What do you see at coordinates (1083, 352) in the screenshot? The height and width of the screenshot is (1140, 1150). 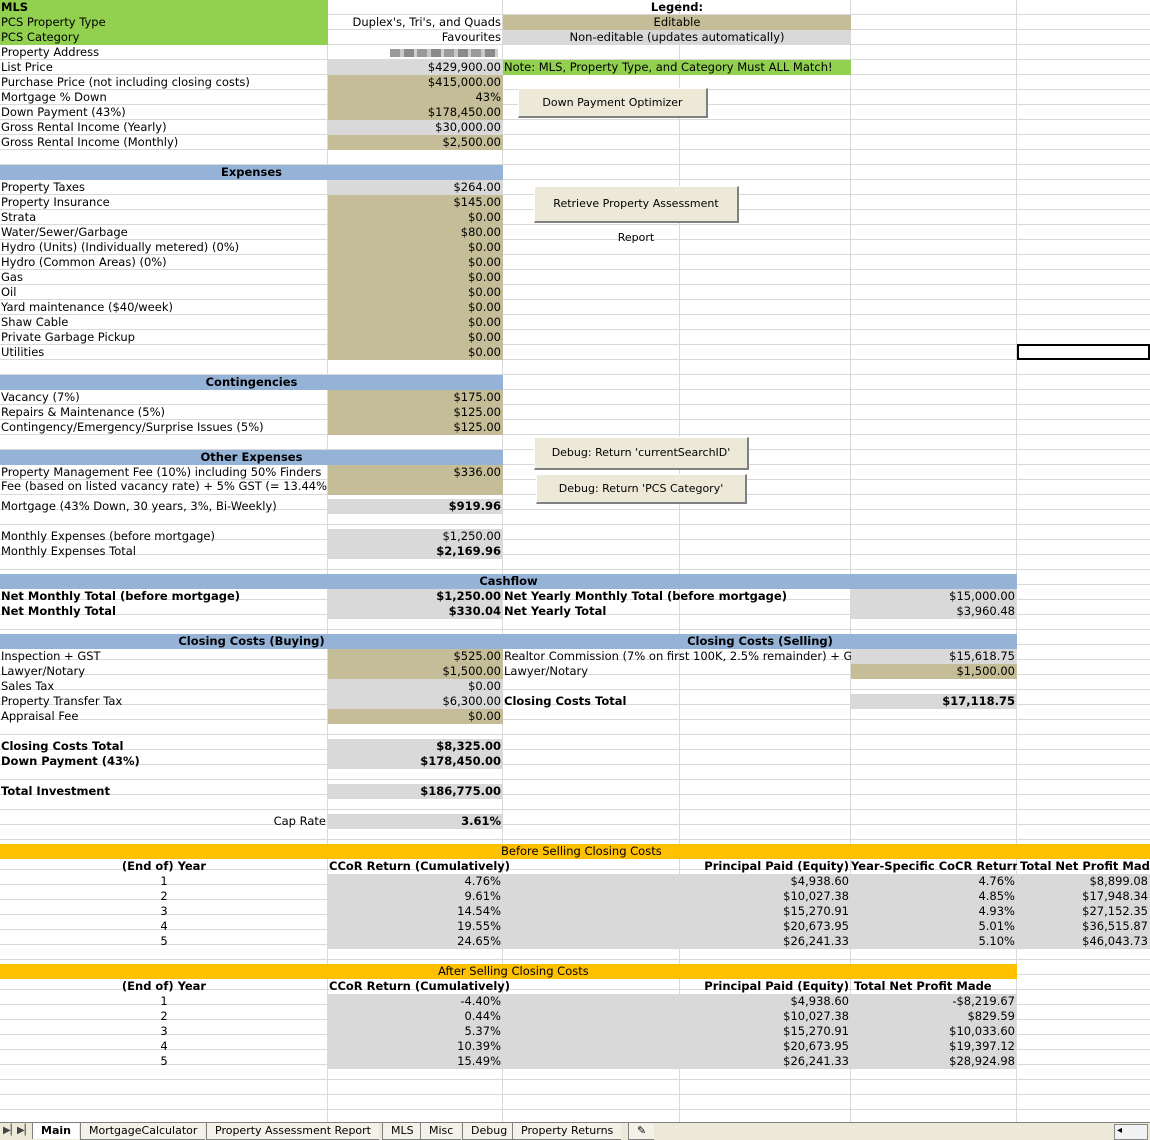 I see `selected-cell` at bounding box center [1083, 352].